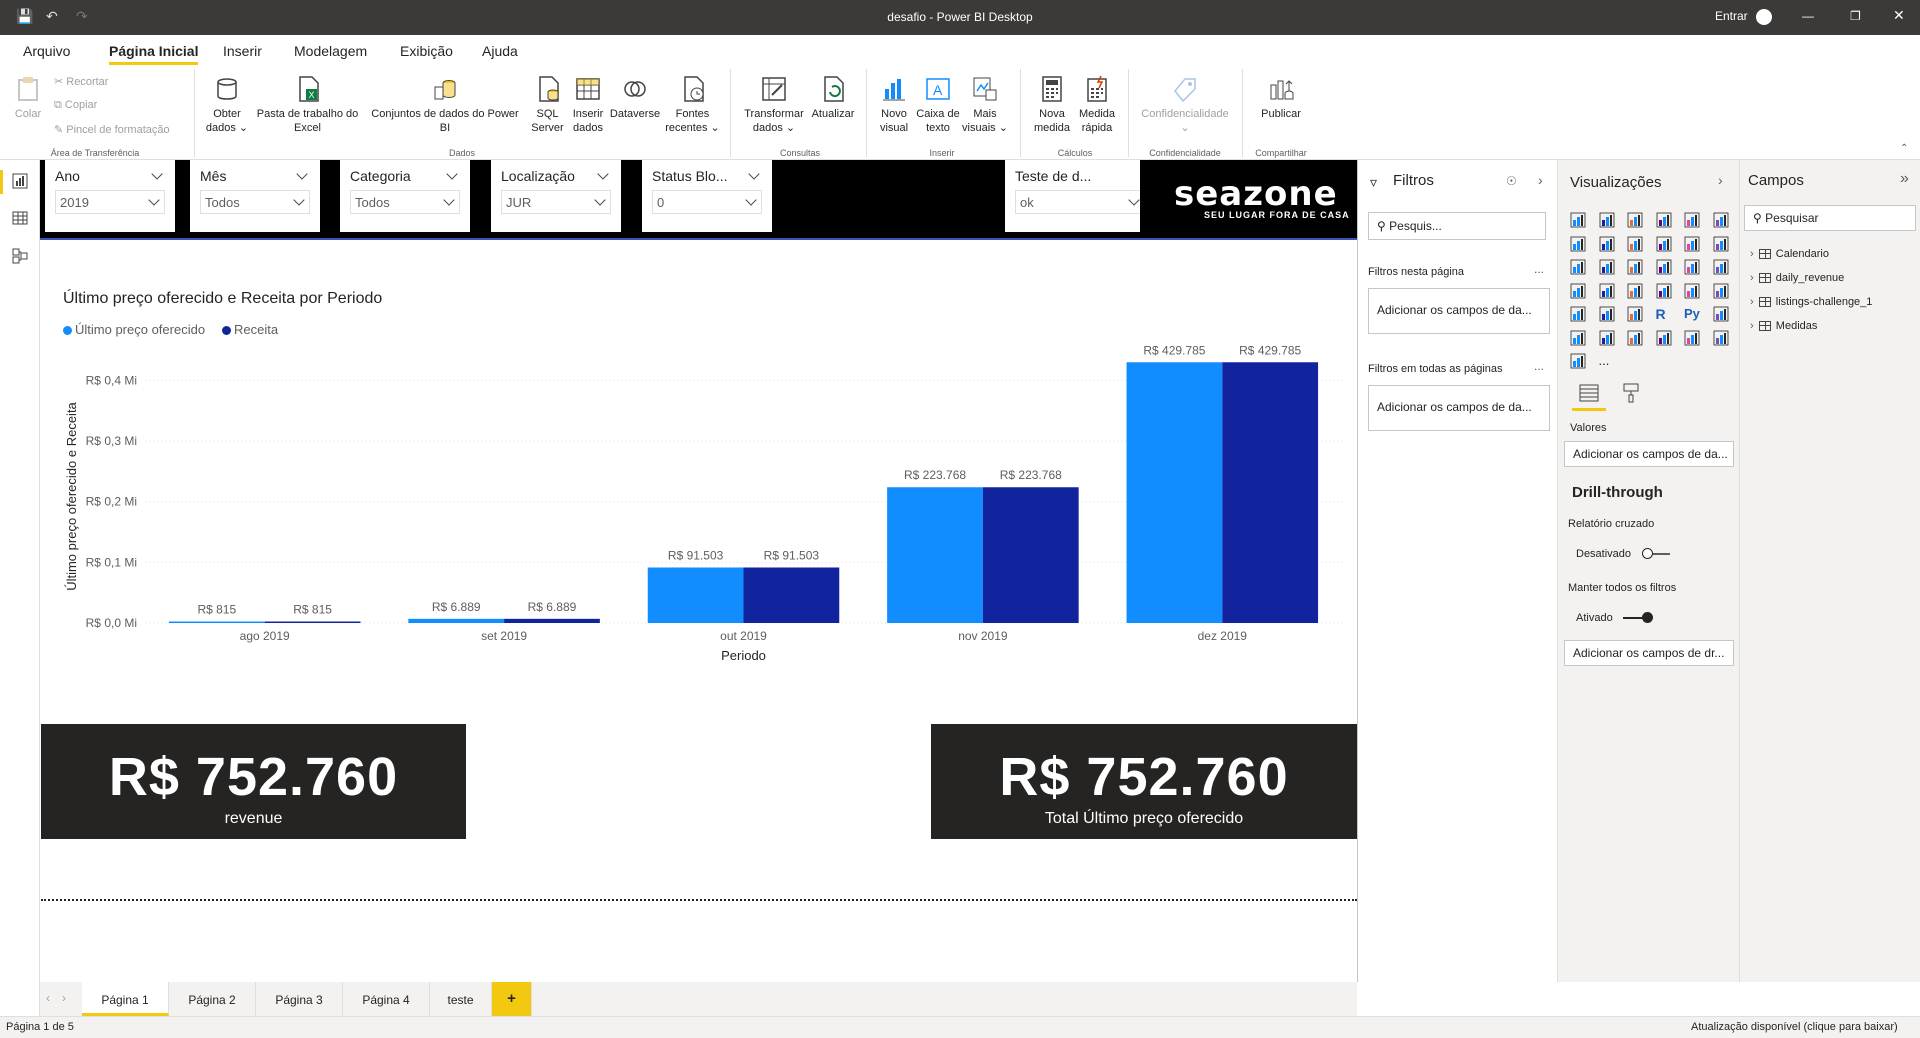 Image resolution: width=1920 pixels, height=1038 pixels. What do you see at coordinates (1578, 361) in the screenshot?
I see `arcgis-icon` at bounding box center [1578, 361].